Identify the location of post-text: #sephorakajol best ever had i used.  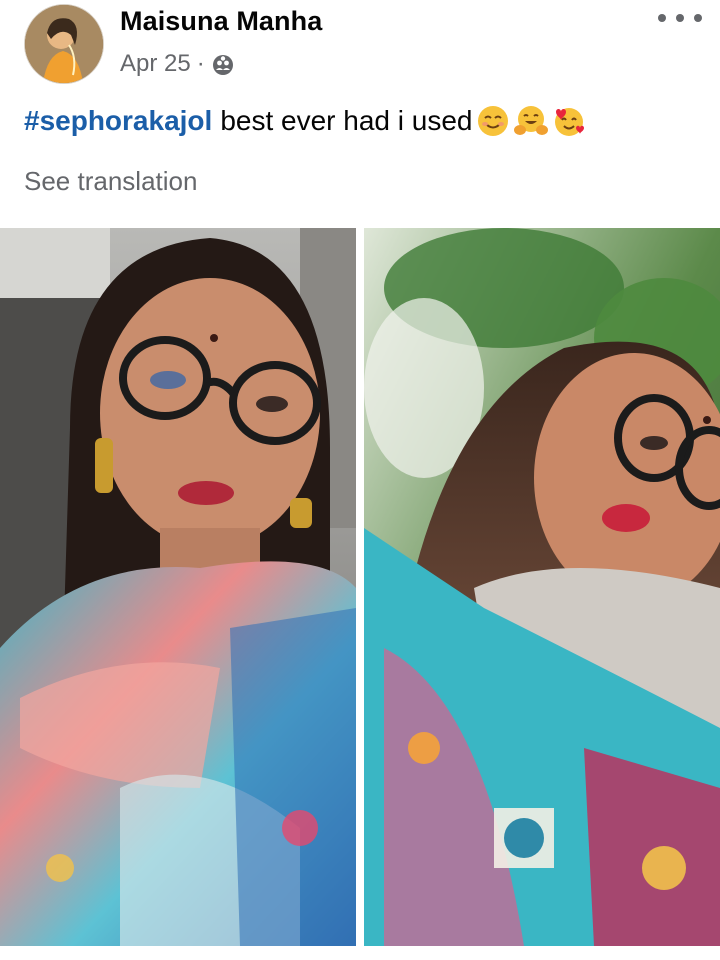
(305, 121).